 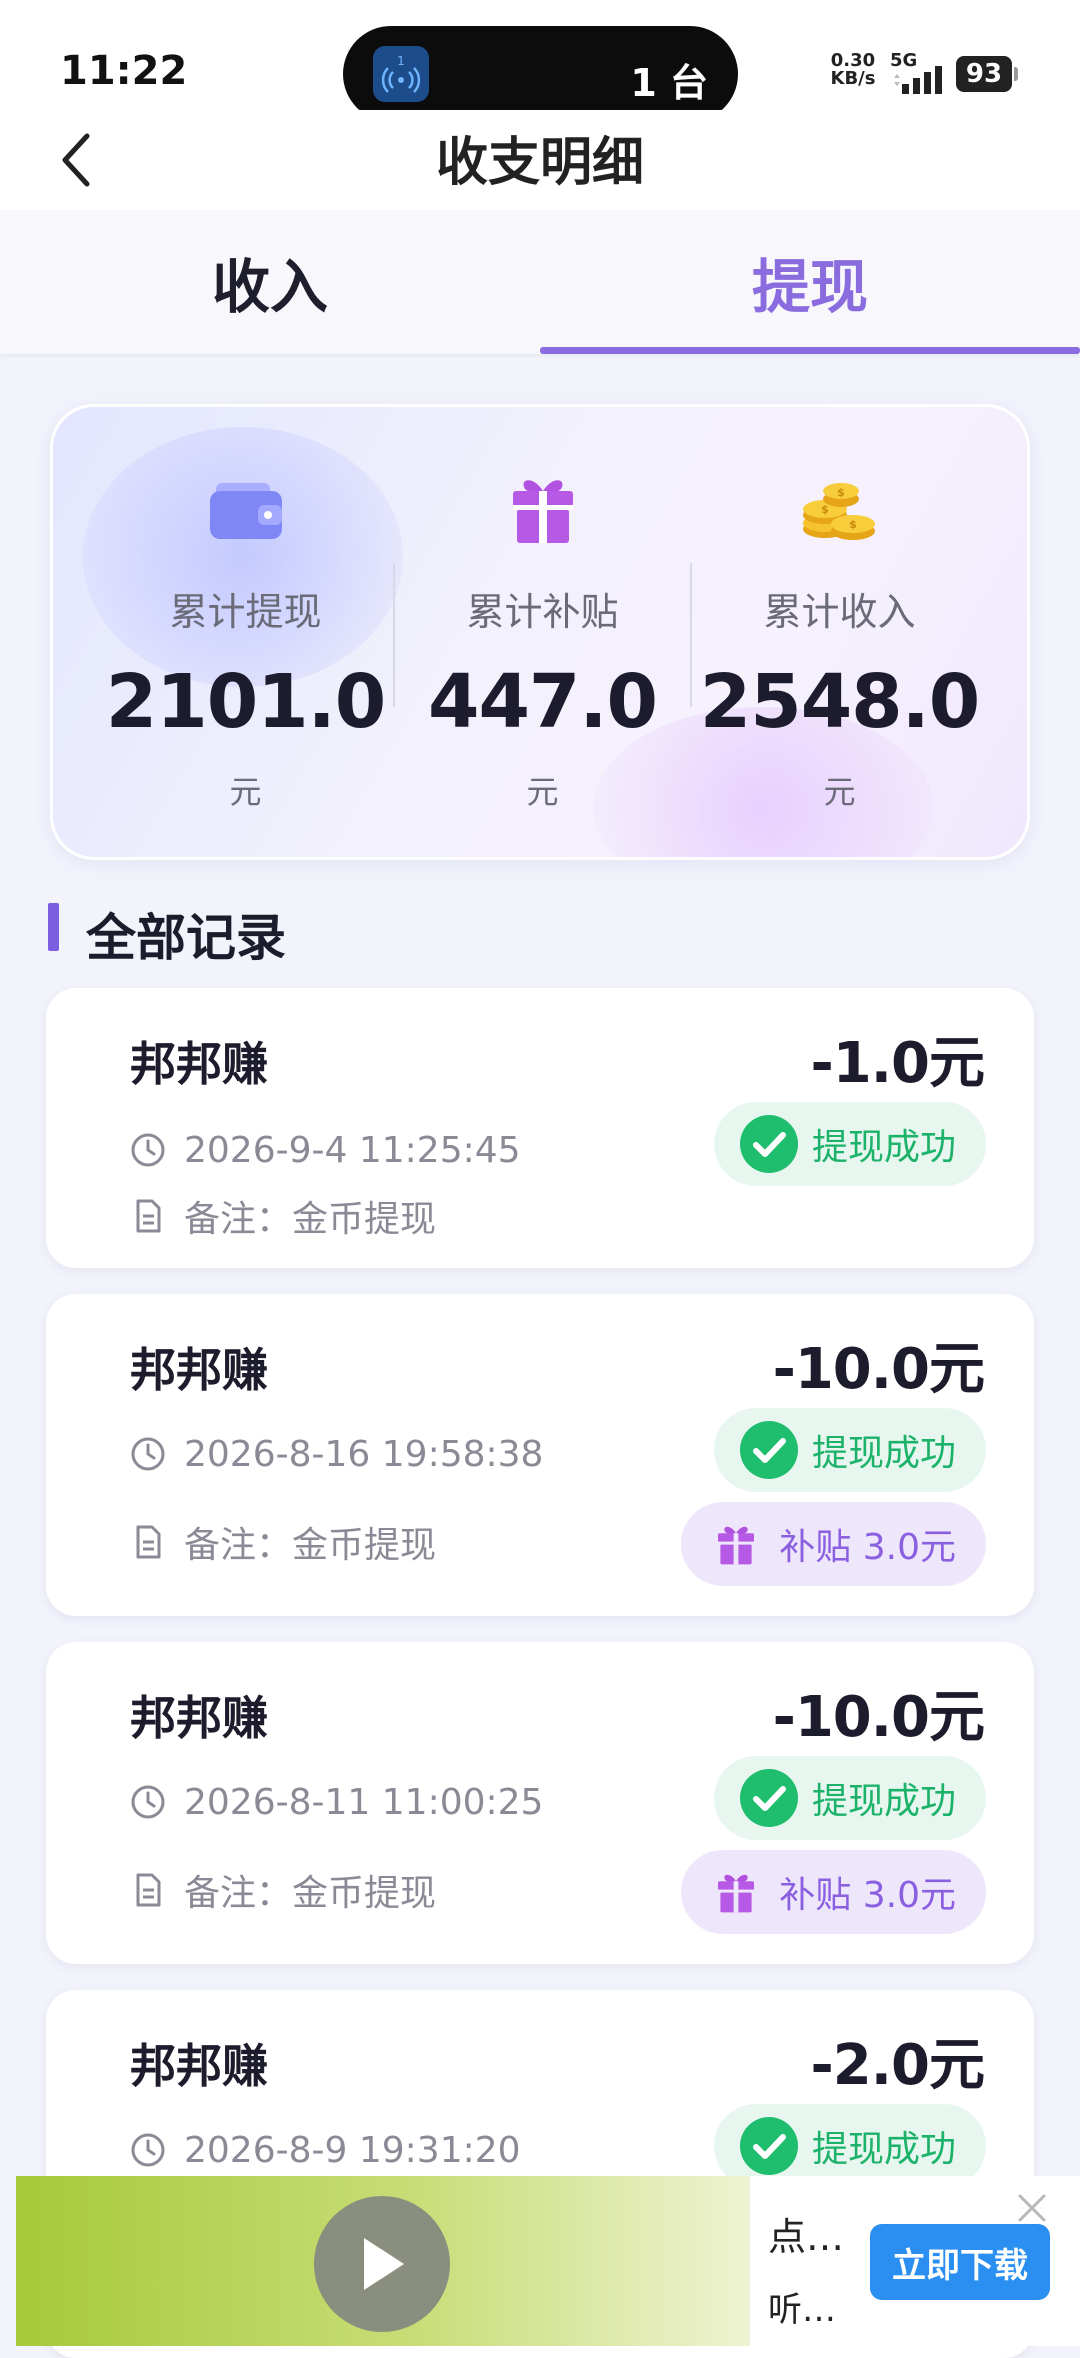 What do you see at coordinates (853, 78) in the screenshot?
I see `net-speed-unit: KB/s` at bounding box center [853, 78].